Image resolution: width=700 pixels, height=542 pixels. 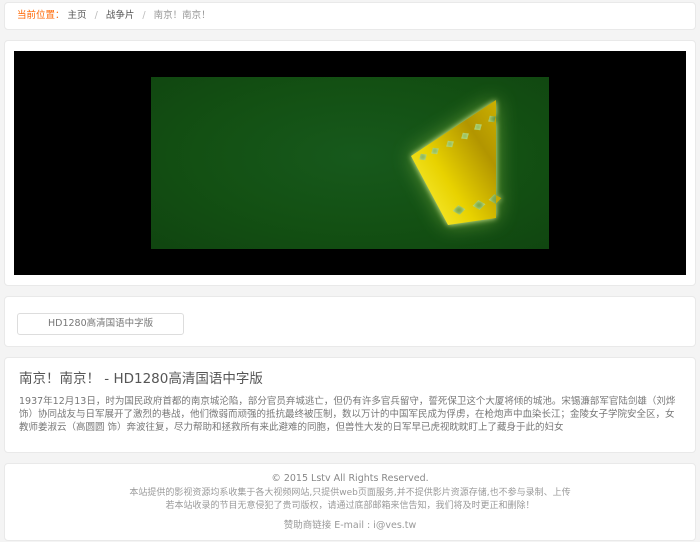 I want to click on episode-list-panel: HD1280高清国语中字版, so click(x=350, y=321).